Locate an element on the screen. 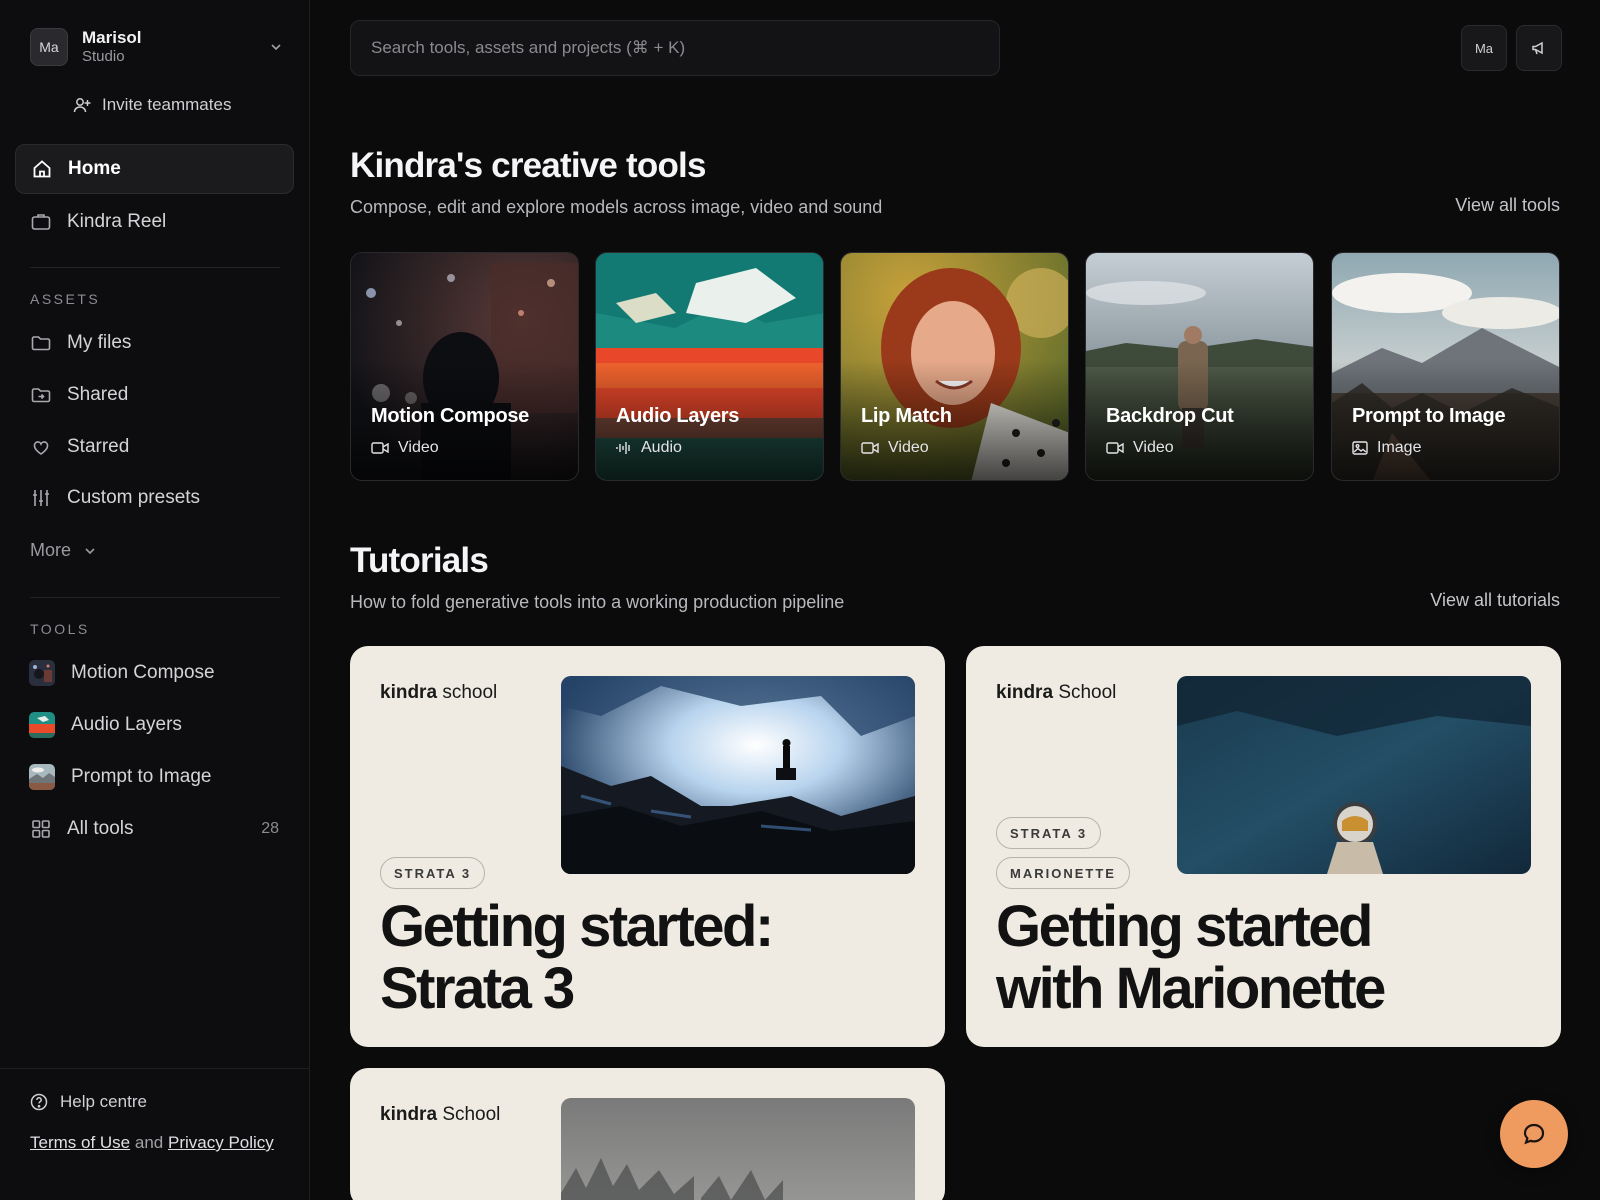 The image size is (1600, 1200). workspace-name: Marisol is located at coordinates (112, 37).